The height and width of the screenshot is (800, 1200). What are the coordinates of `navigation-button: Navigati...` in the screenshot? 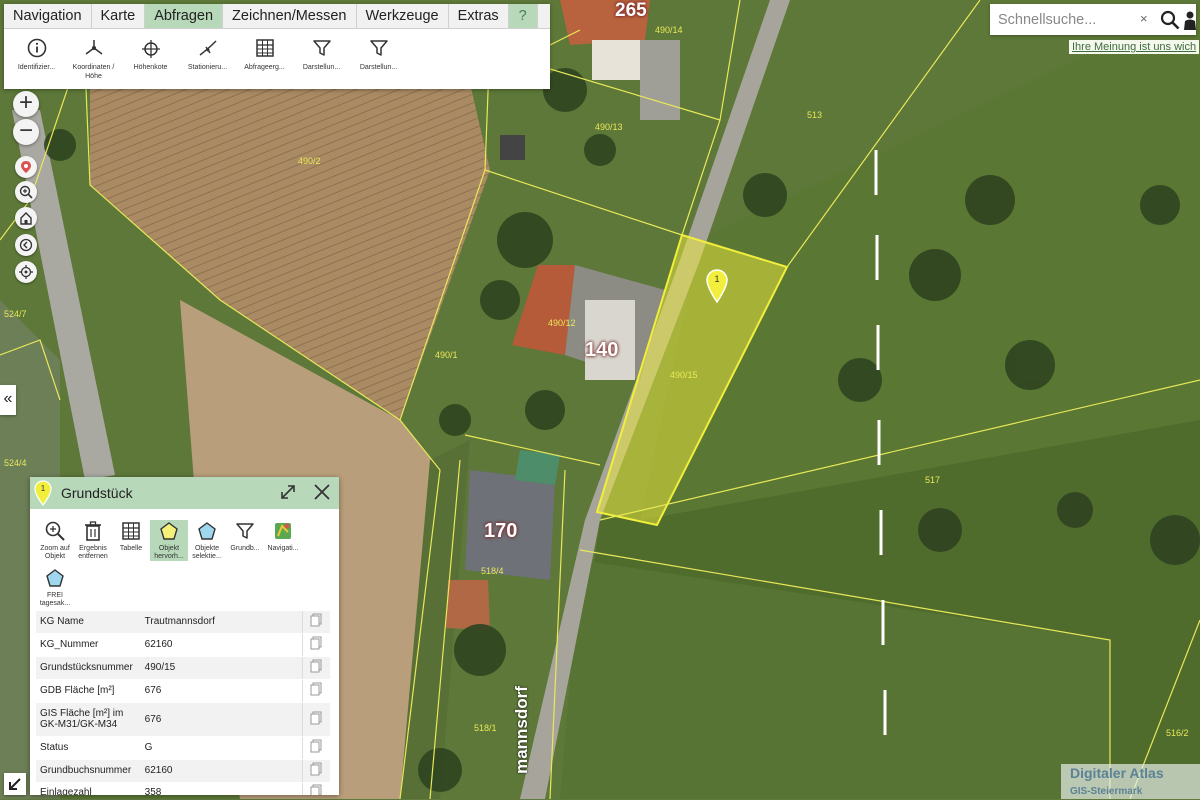 It's located at (283, 540).